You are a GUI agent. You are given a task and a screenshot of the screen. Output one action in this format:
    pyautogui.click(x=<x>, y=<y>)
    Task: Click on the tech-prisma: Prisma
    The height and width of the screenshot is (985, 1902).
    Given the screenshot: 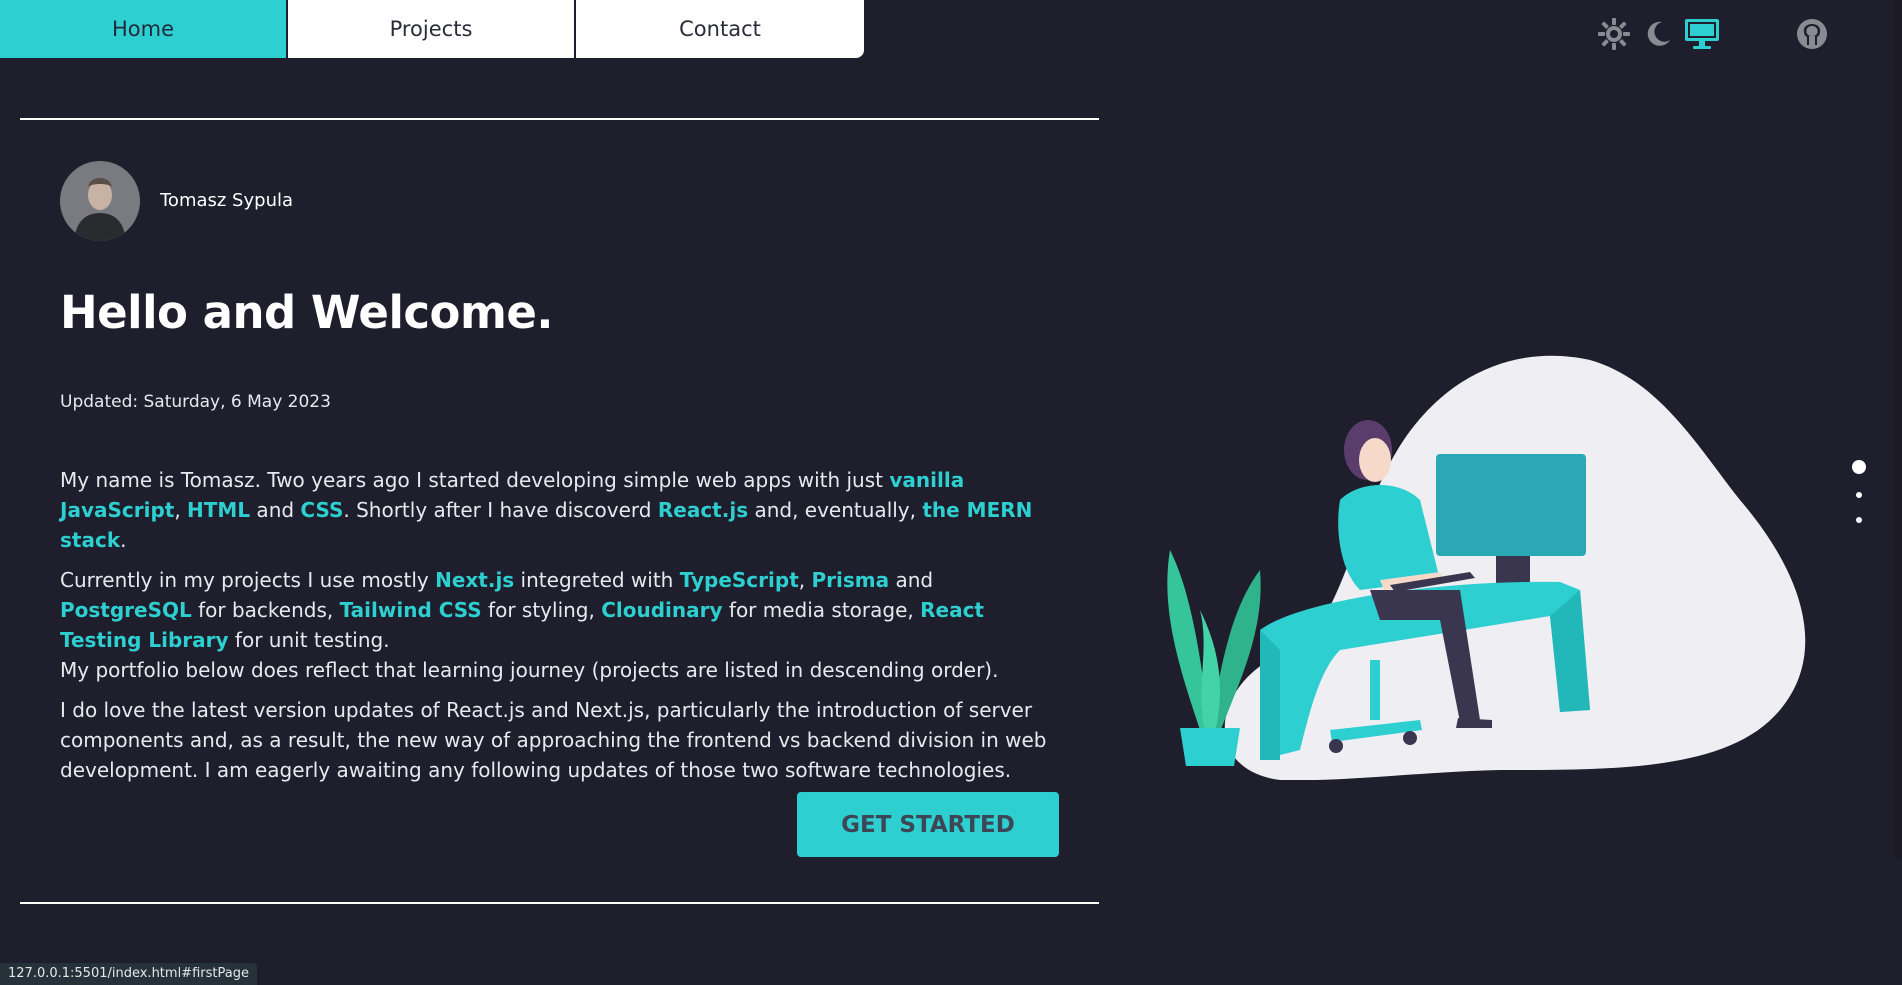 What is the action you would take?
    pyautogui.click(x=850, y=580)
    